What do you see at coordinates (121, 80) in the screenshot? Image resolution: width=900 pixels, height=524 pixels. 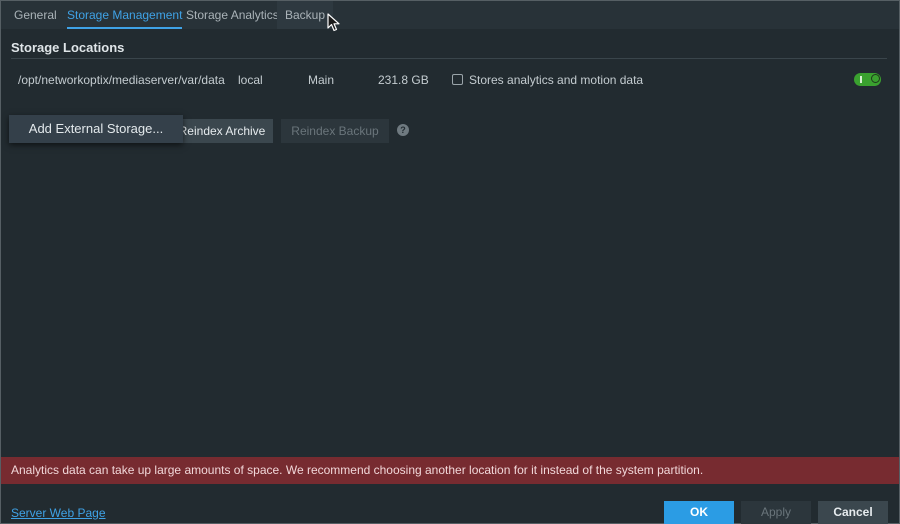 I see `storage-path: /opt/networkoptix/mediaserver/var/data` at bounding box center [121, 80].